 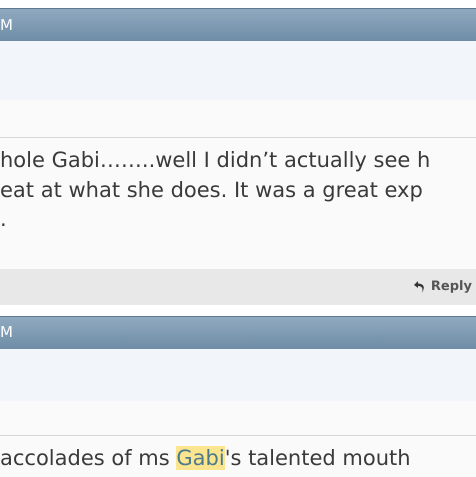 What do you see at coordinates (206, 458) in the screenshot?
I see `post-text: accolades of ms Gabi's talented mouth` at bounding box center [206, 458].